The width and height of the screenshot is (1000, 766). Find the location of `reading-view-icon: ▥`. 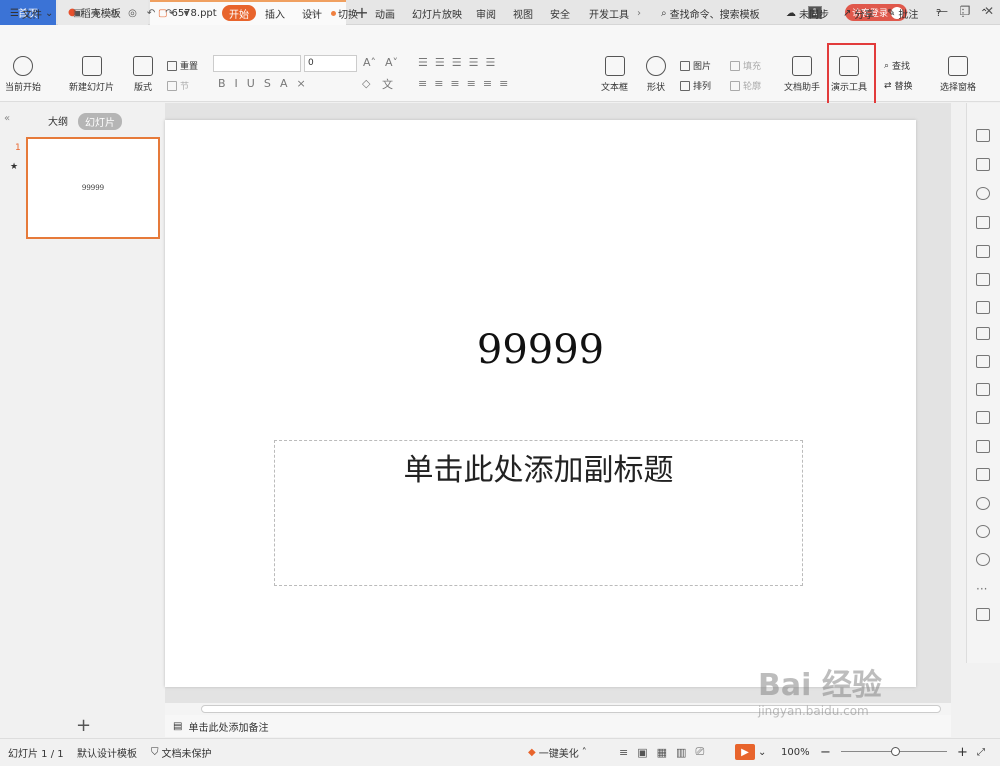

reading-view-icon: ▥ is located at coordinates (681, 752).